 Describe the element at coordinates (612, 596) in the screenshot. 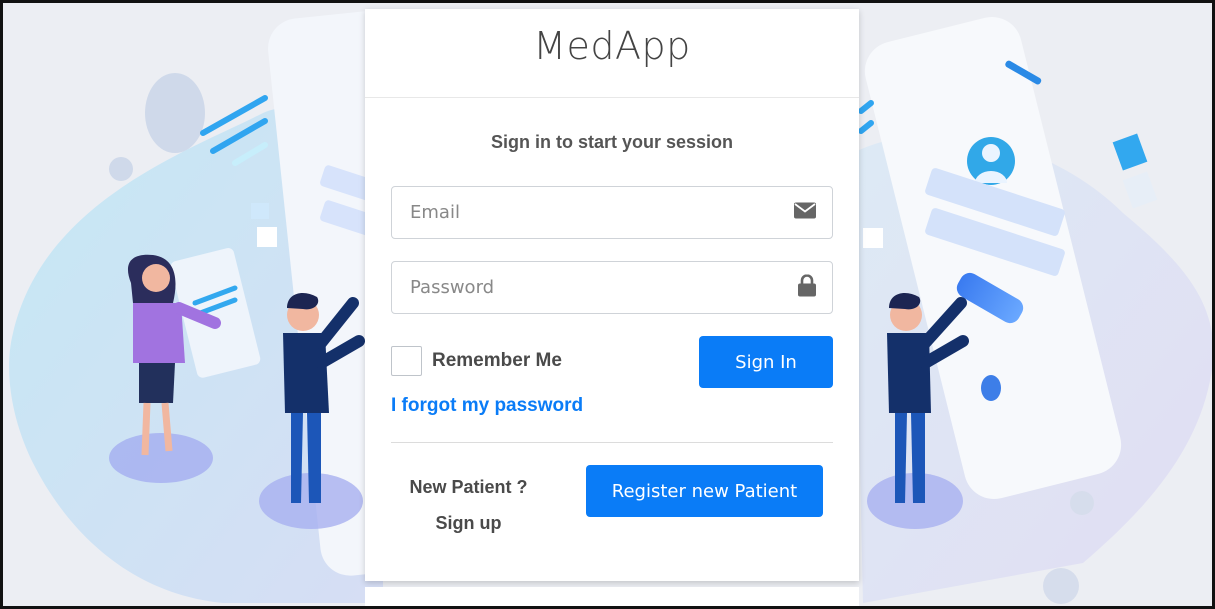

I see `card-bottom-strip` at that location.